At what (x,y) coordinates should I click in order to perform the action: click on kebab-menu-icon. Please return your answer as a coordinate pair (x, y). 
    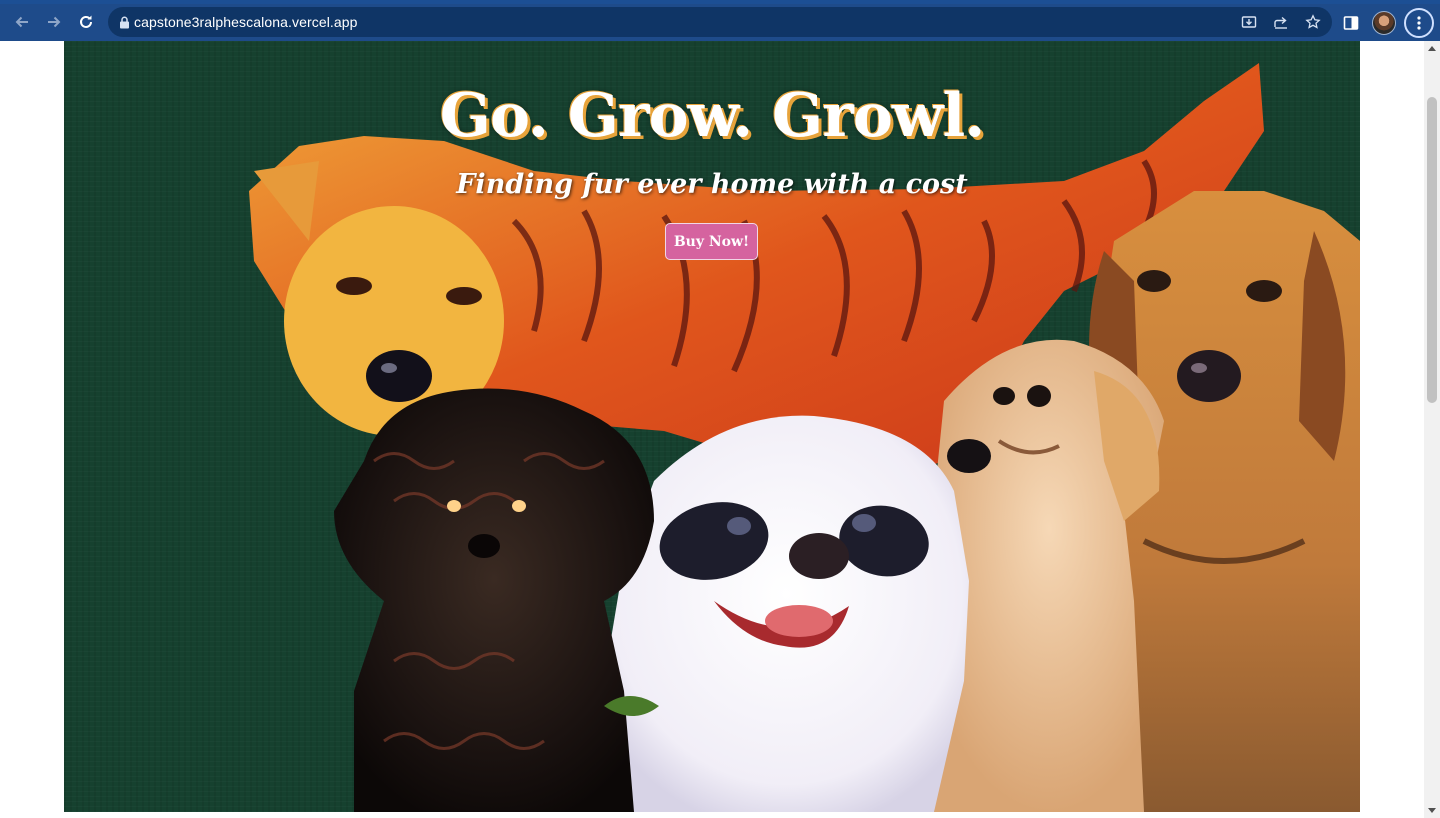
    Looking at the image, I should click on (1419, 22).